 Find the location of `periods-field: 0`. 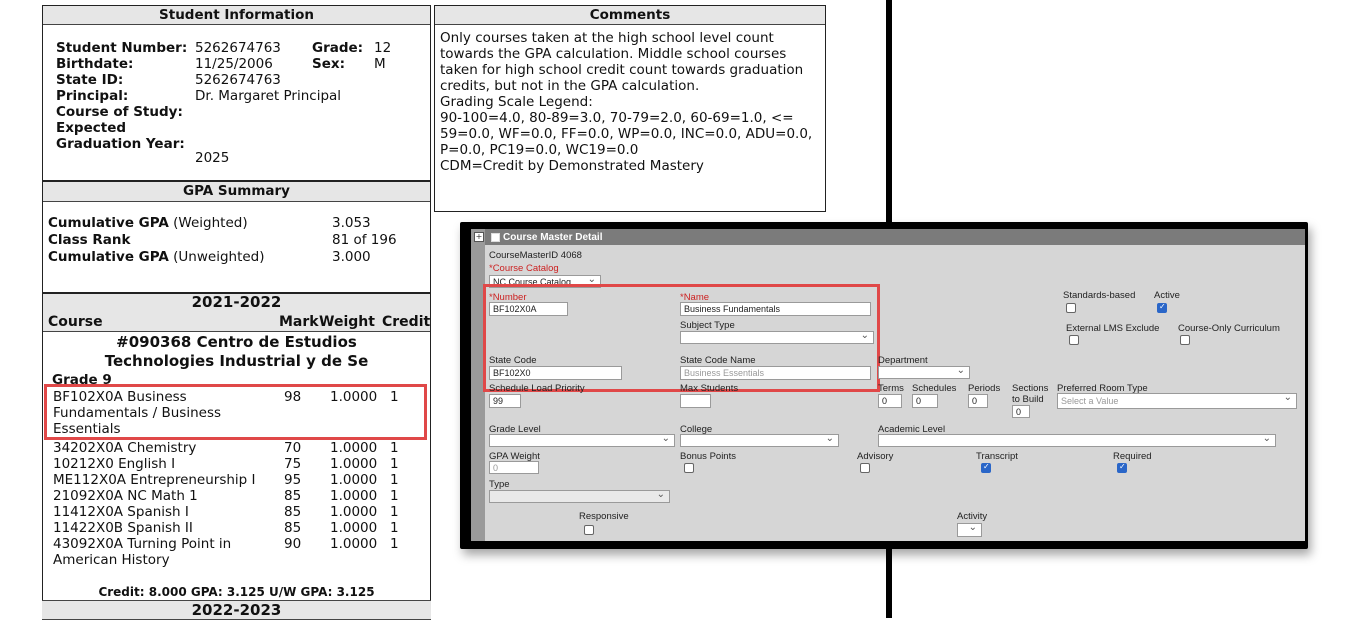

periods-field: 0 is located at coordinates (978, 401).